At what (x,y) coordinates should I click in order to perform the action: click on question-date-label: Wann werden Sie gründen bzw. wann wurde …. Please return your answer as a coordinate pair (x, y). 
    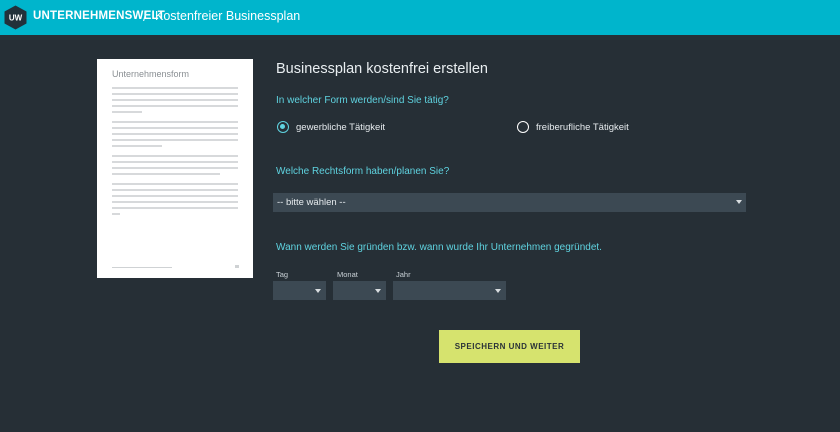
    Looking at the image, I should click on (439, 247).